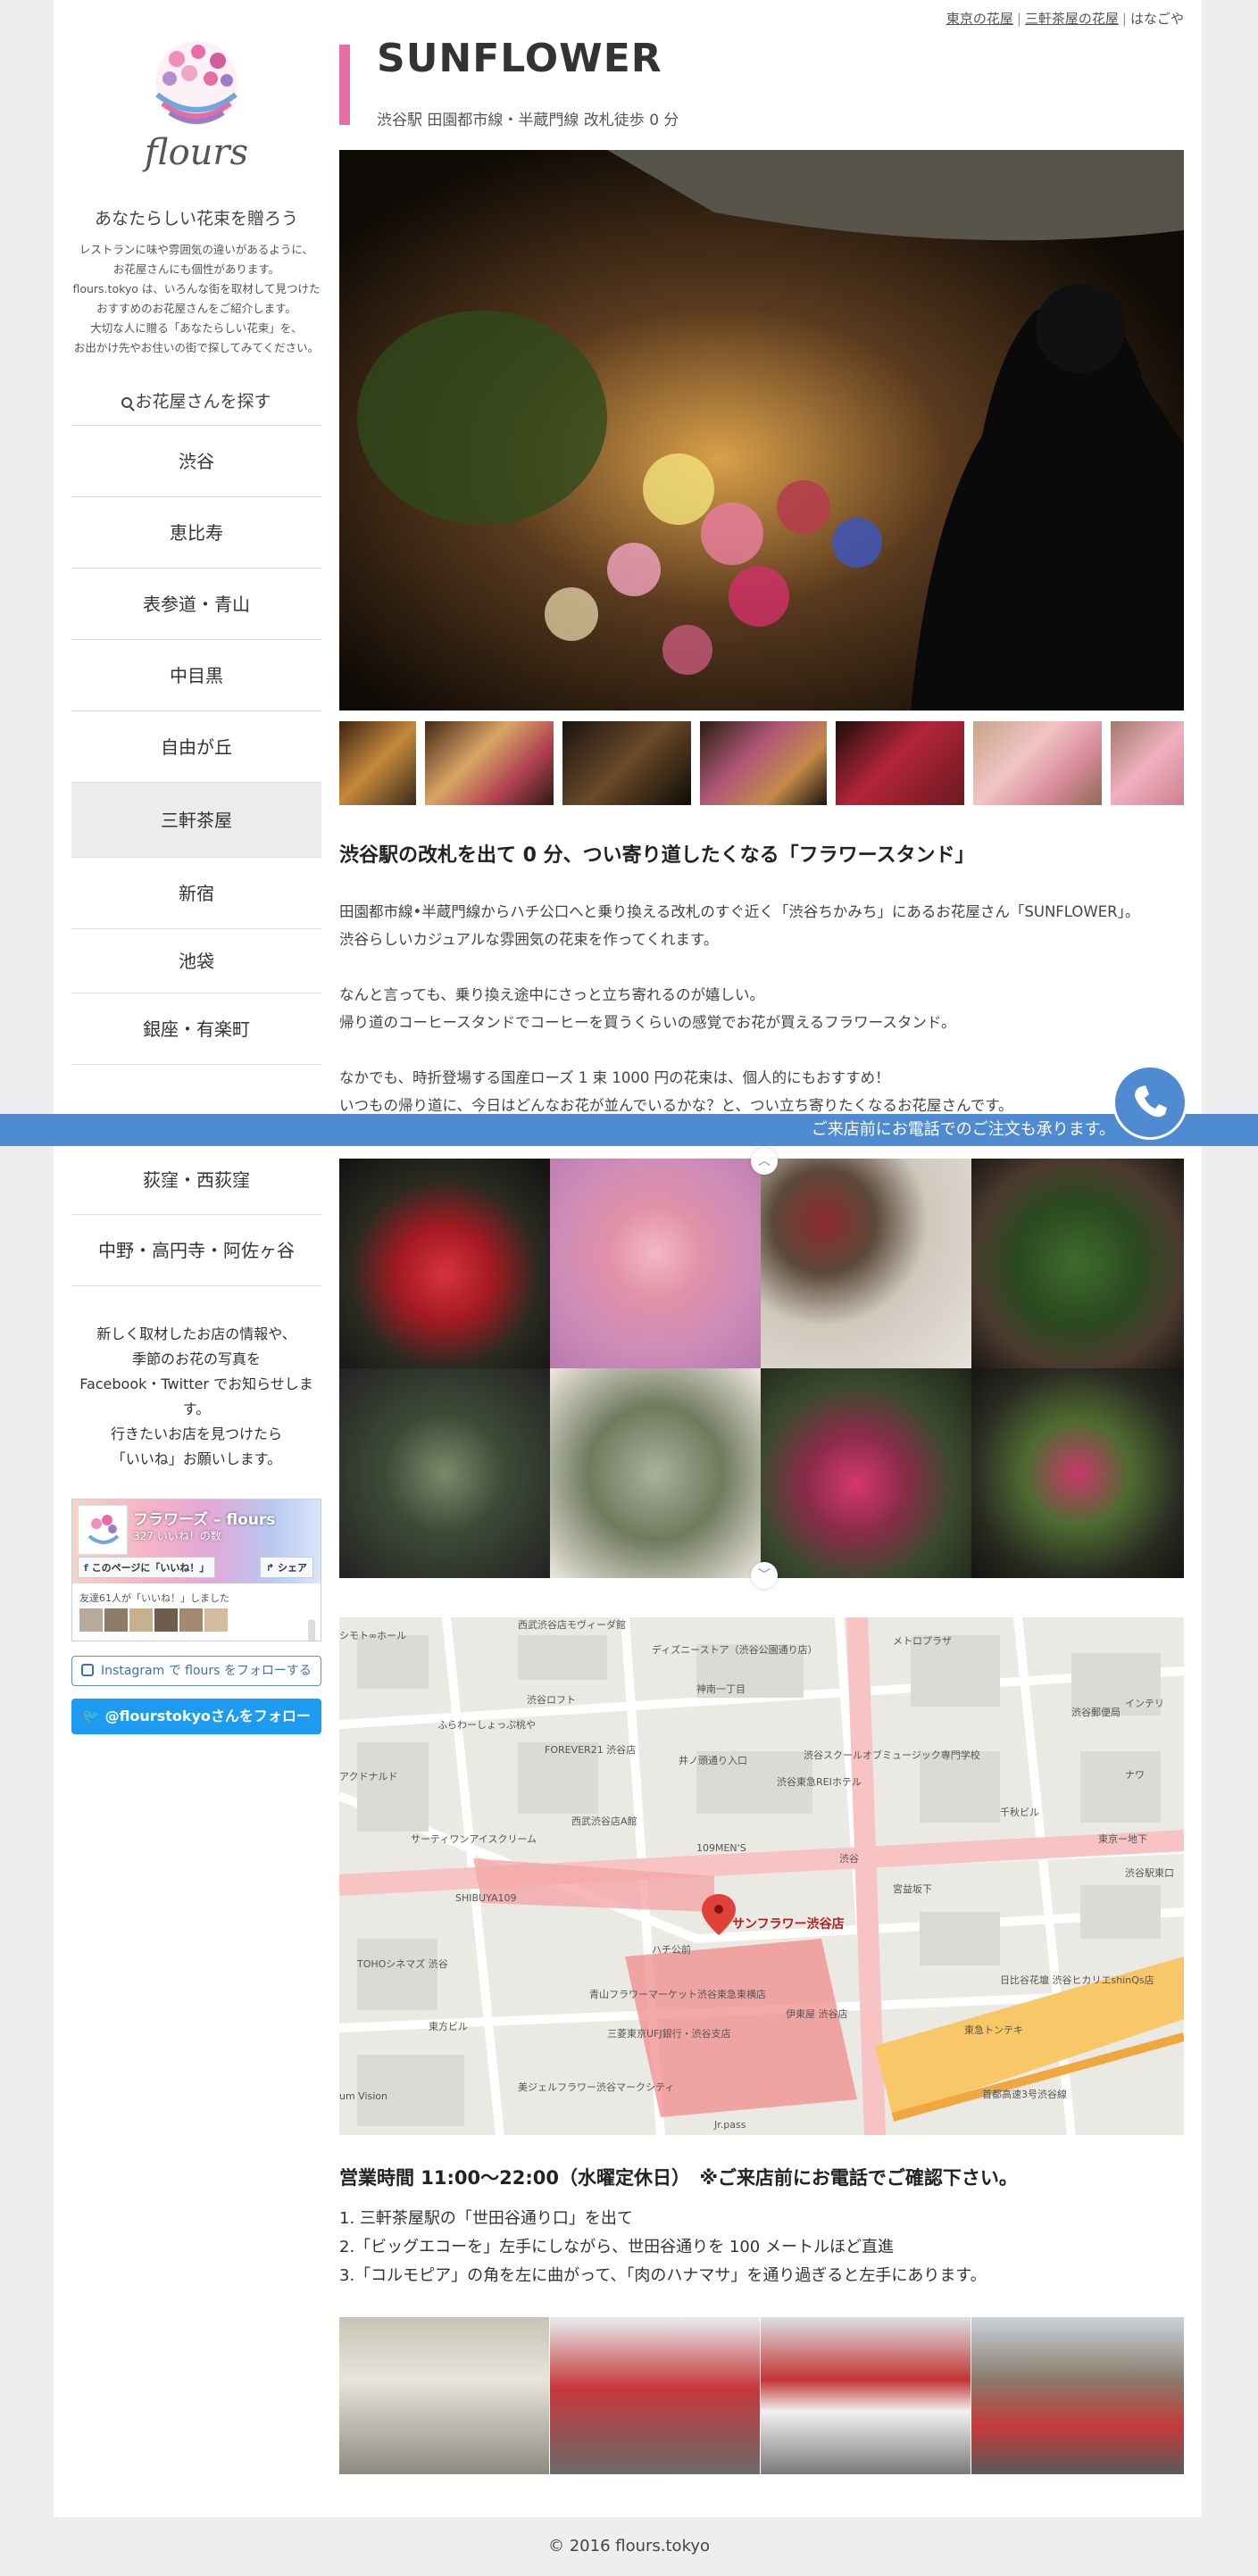  I want to click on facebook-like-button: f このページに「いいね！」, so click(147, 1568).